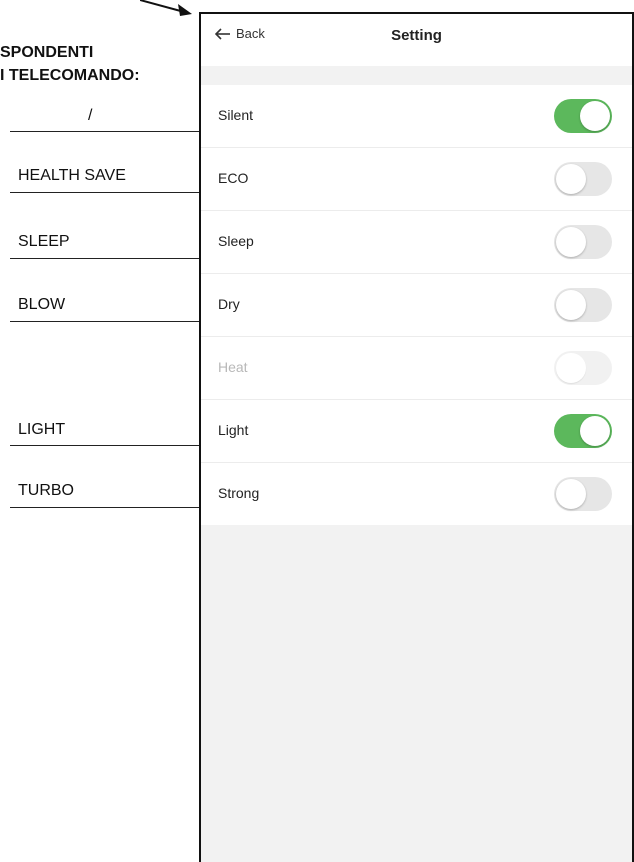 This screenshot has height=862, width=634. I want to click on sleep-toggle, so click(583, 242).